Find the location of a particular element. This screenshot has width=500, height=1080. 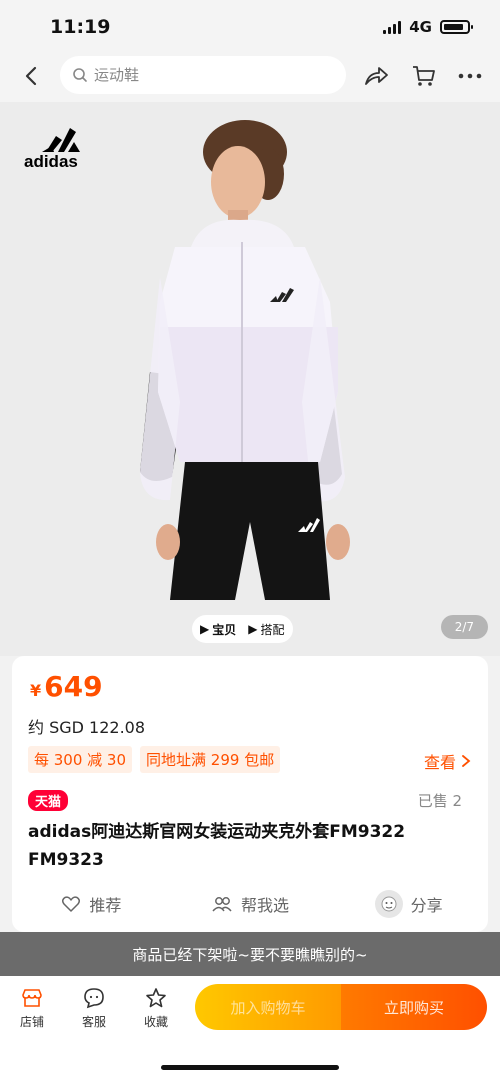

tab-outfit: ▶ 搭配 is located at coordinates (266, 629).